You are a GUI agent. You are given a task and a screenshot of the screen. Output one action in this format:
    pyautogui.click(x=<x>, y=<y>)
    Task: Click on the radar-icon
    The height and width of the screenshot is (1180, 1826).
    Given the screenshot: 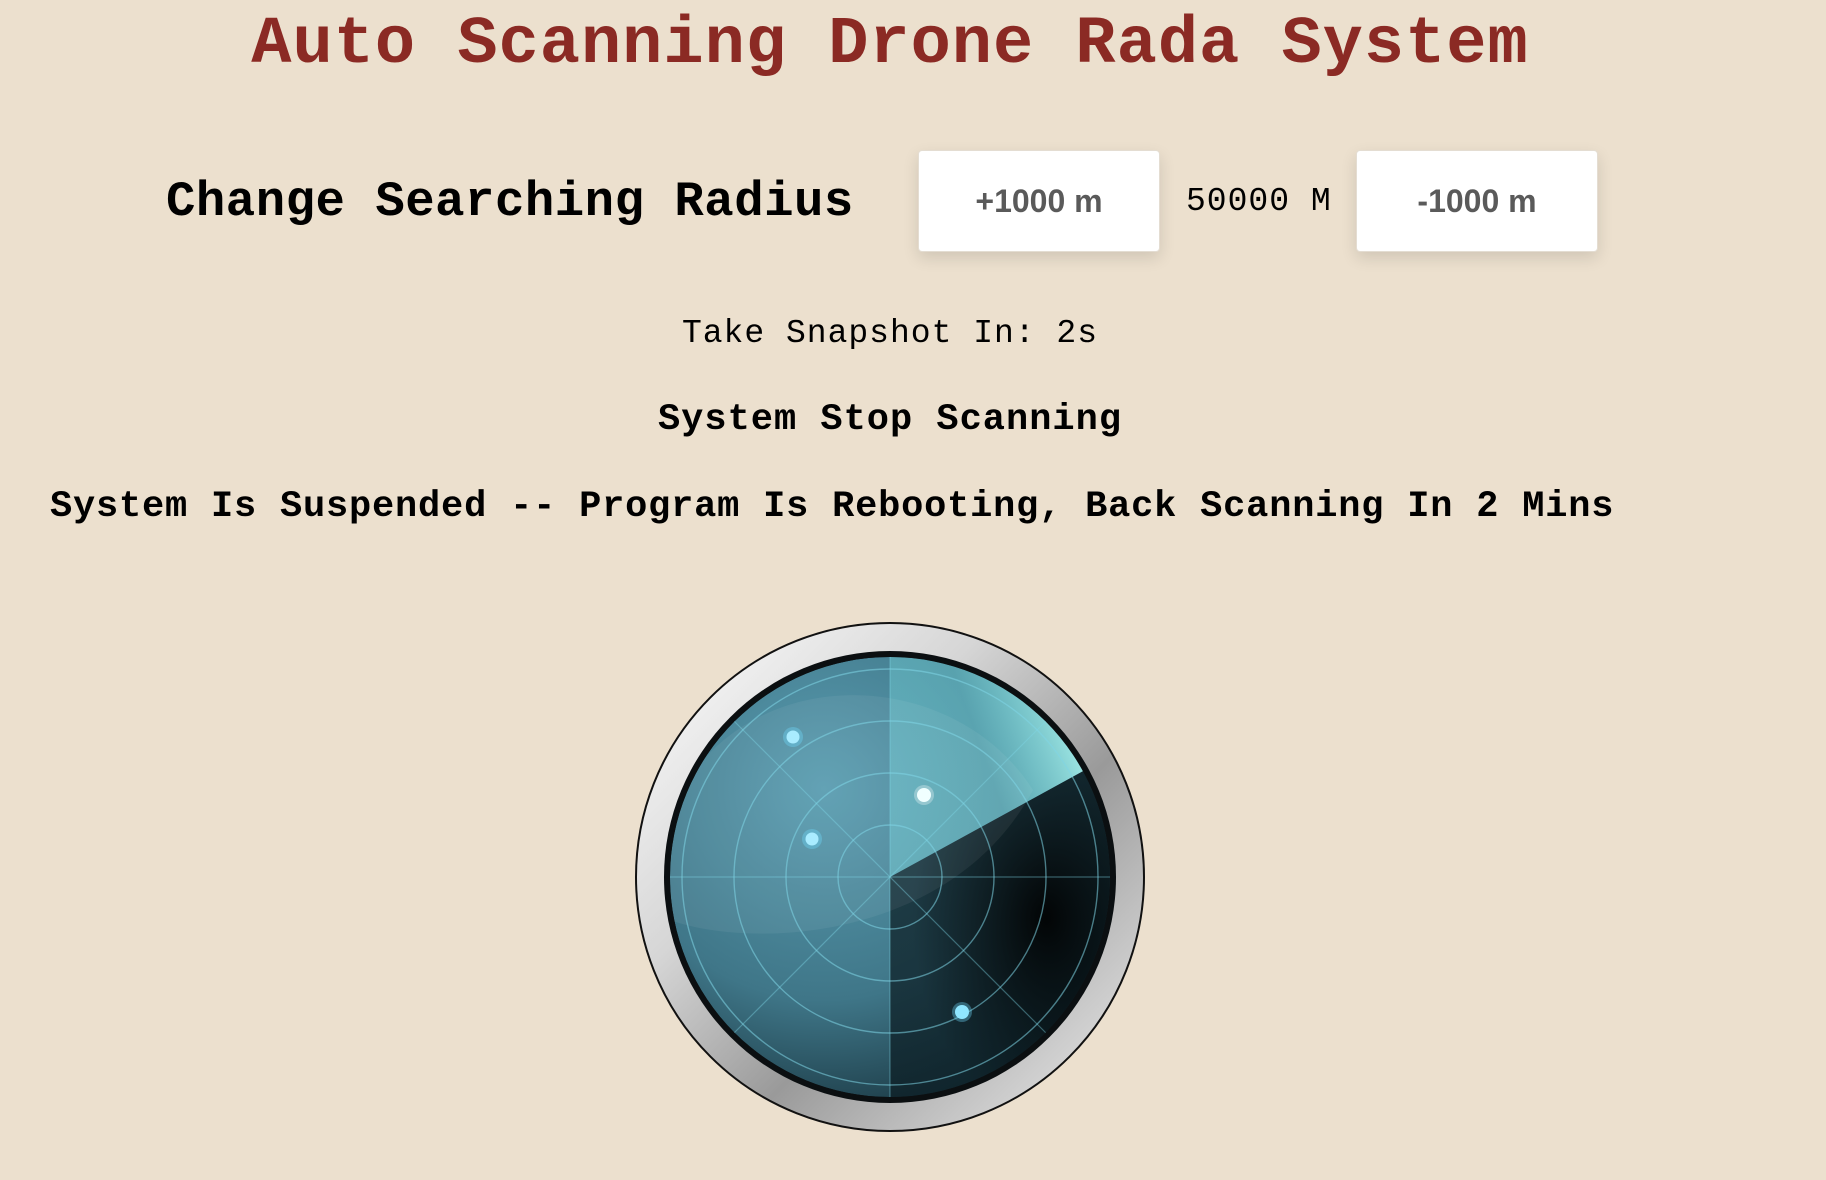 What is the action you would take?
    pyautogui.click(x=890, y=877)
    